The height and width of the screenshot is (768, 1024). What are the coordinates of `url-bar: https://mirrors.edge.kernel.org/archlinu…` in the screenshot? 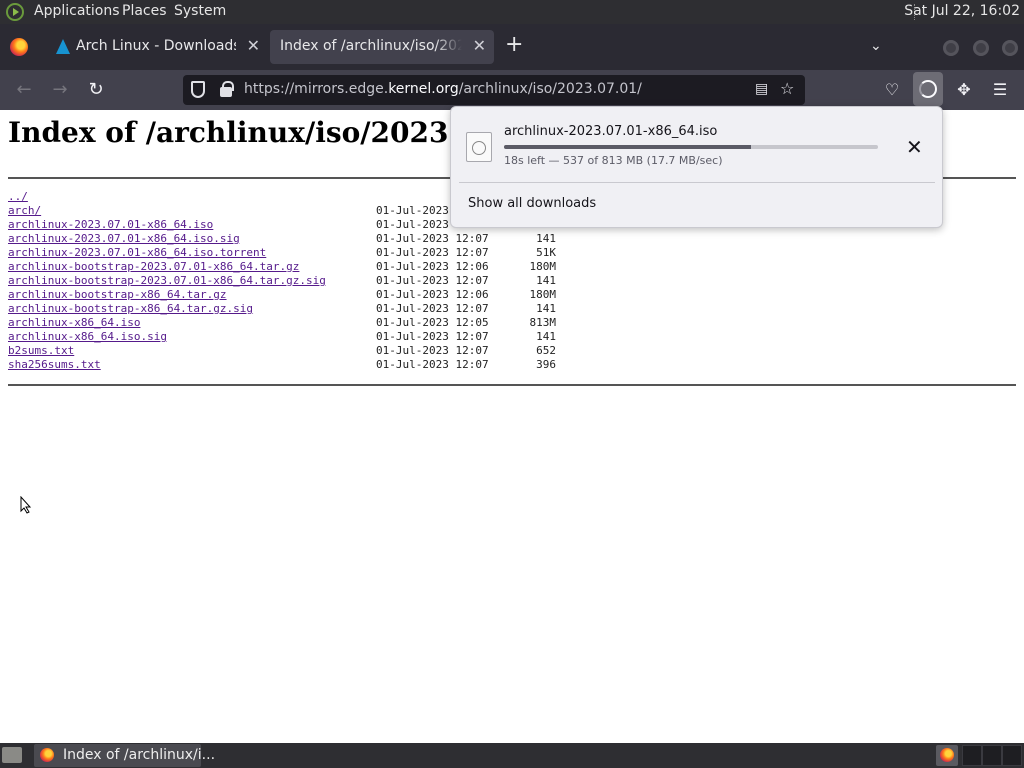 It's located at (494, 90).